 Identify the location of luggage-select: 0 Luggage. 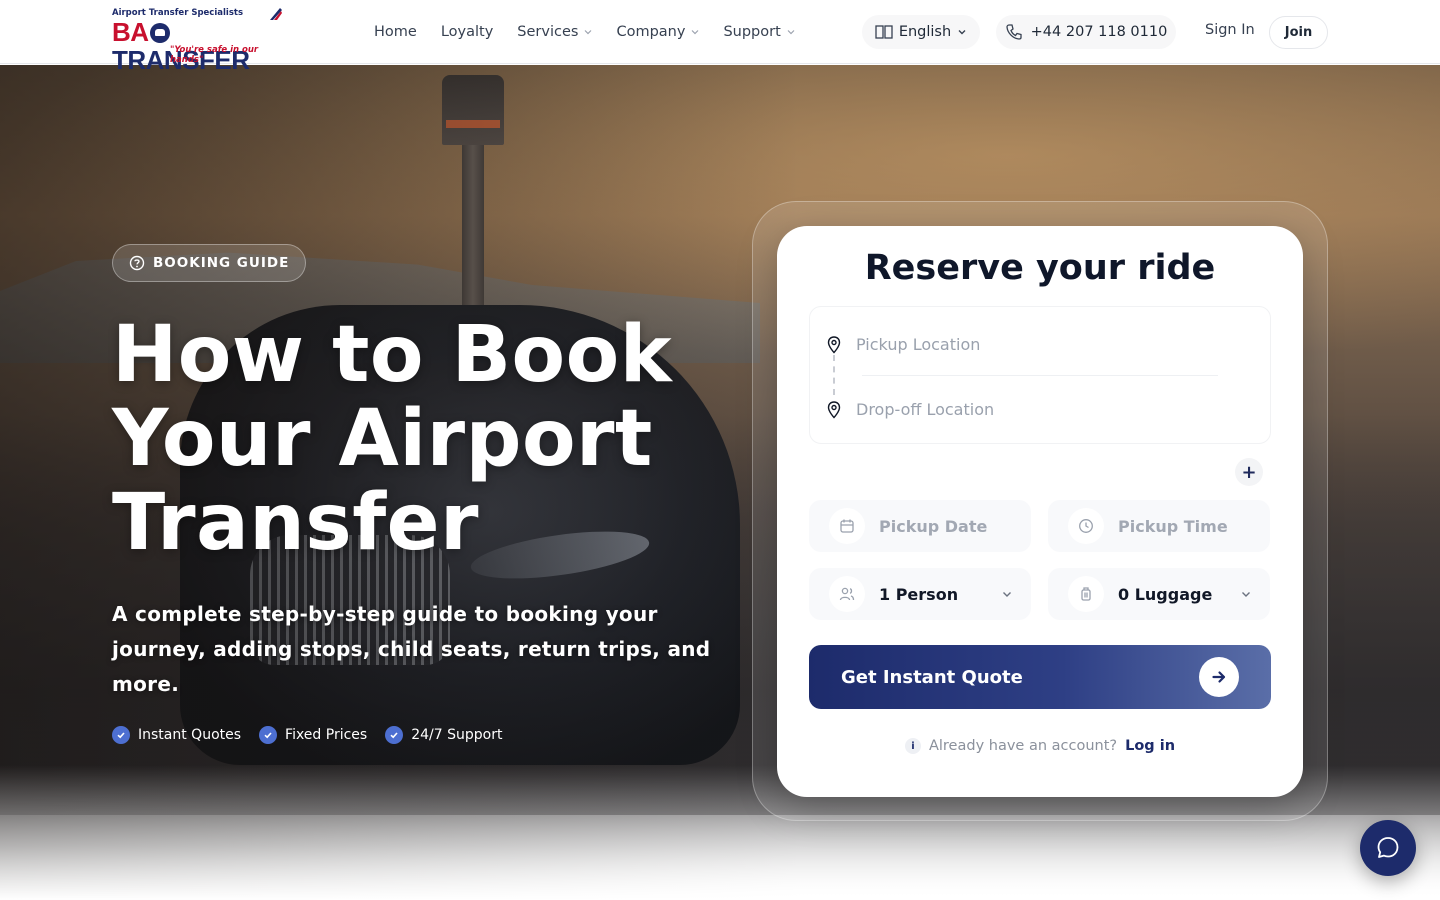
(1159, 594).